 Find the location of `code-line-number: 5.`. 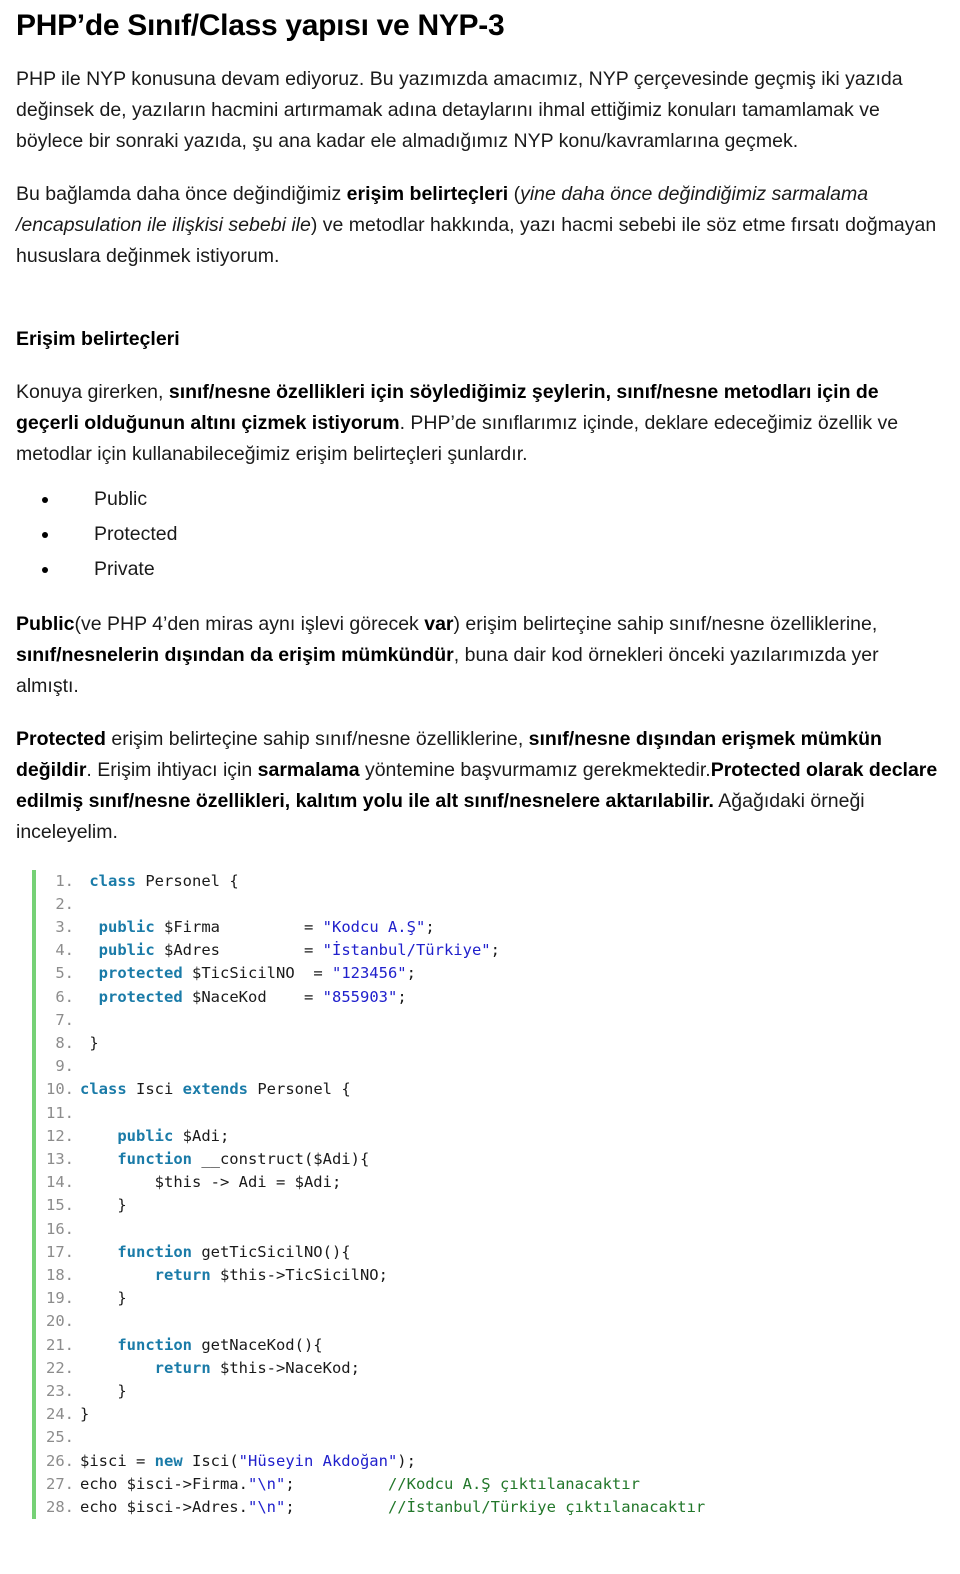

code-line-number: 5. is located at coordinates (64, 973).